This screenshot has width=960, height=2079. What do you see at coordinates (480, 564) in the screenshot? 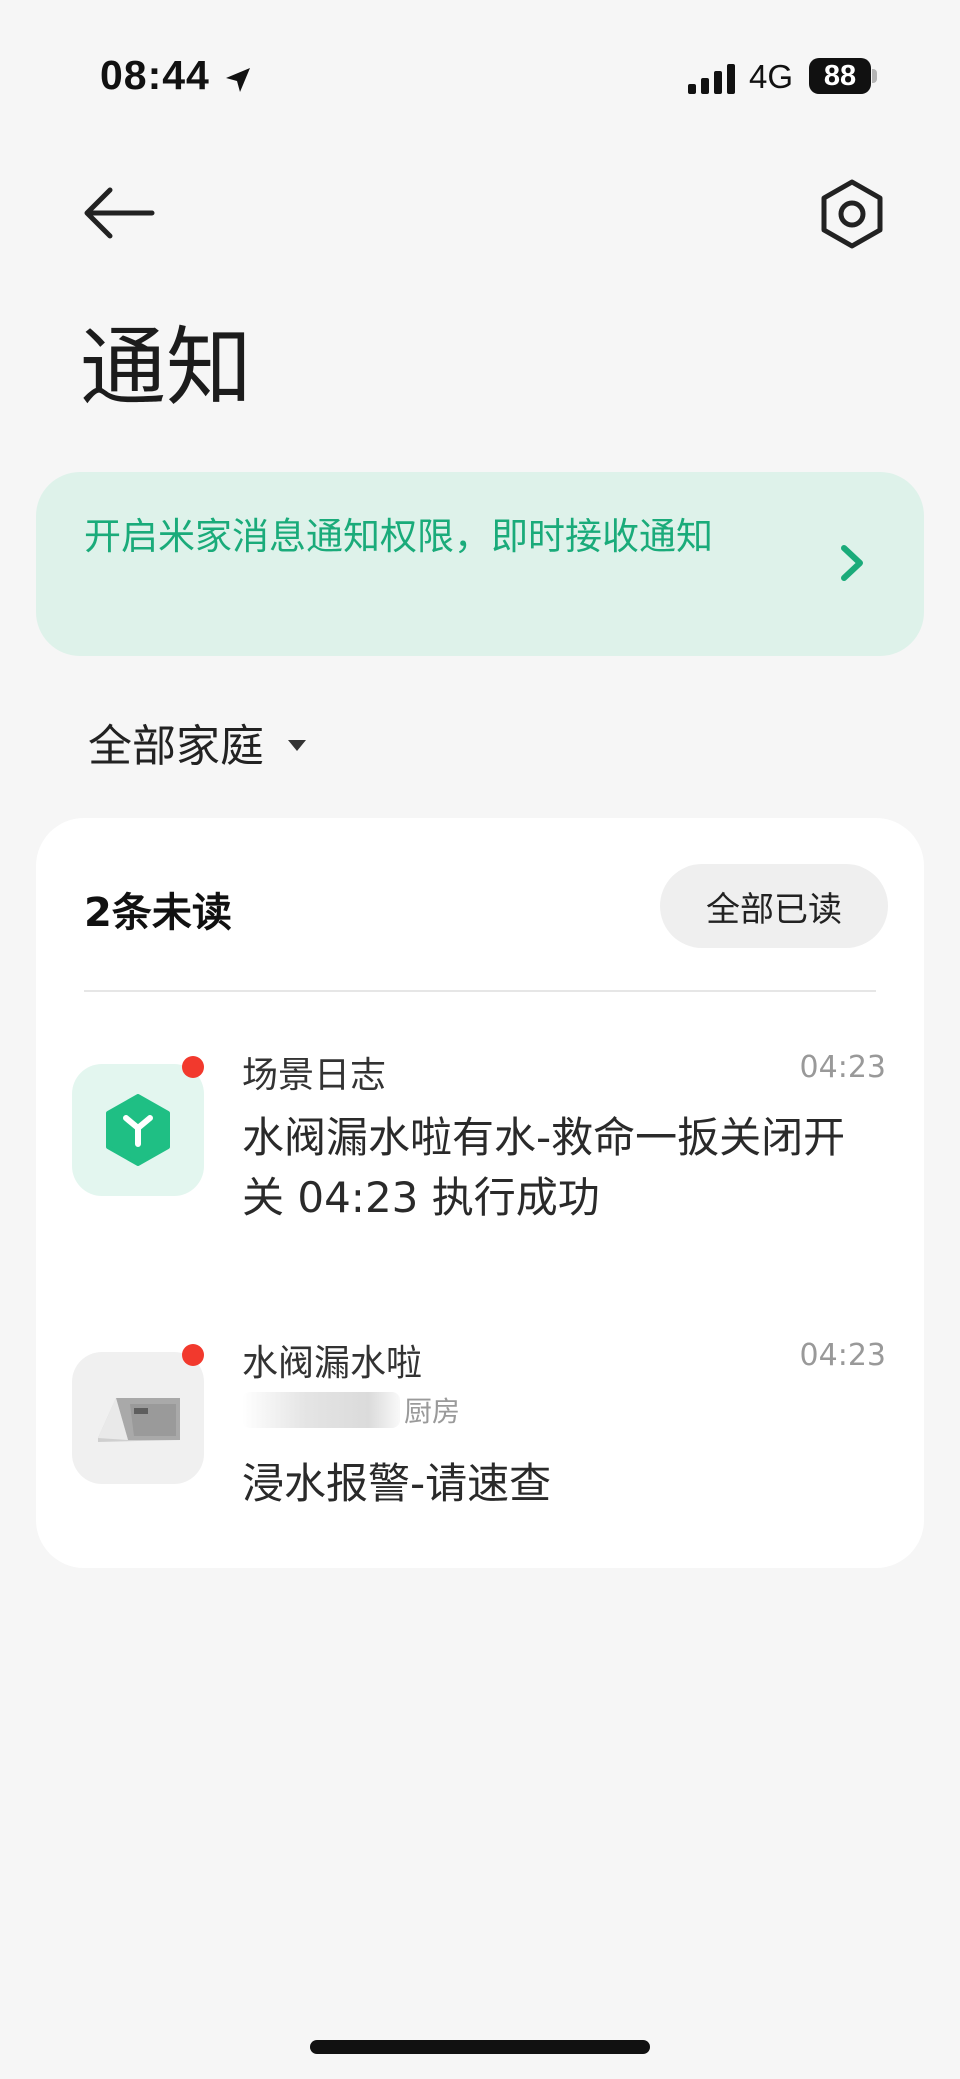
I see `notification-permission-banner: 开启米家消息通知权限，即时接收通知` at bounding box center [480, 564].